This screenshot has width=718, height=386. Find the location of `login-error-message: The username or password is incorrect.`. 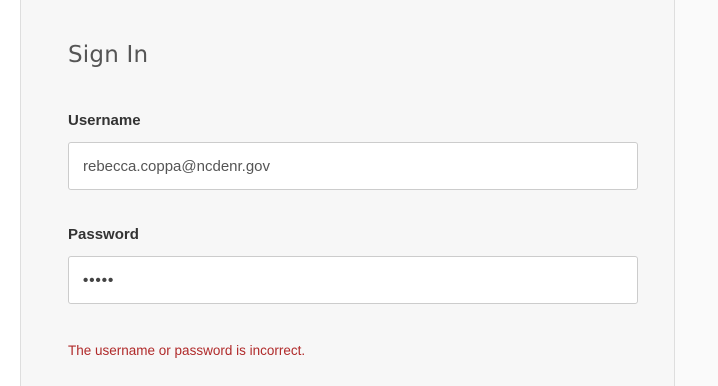

login-error-message: The username or password is incorrect. is located at coordinates (187, 350).